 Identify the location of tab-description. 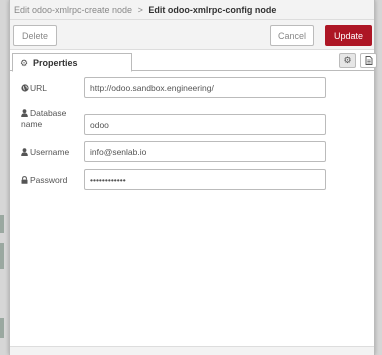
(368, 60).